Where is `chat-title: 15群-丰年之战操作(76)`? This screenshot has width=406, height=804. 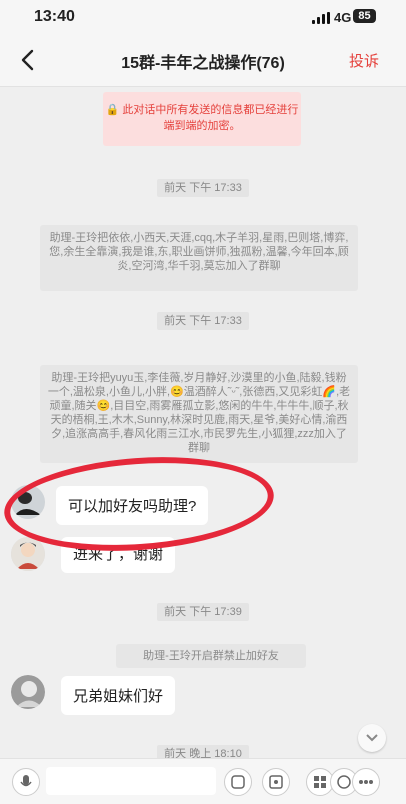
chat-title: 15群-丰年之战操作(76) is located at coordinates (203, 63).